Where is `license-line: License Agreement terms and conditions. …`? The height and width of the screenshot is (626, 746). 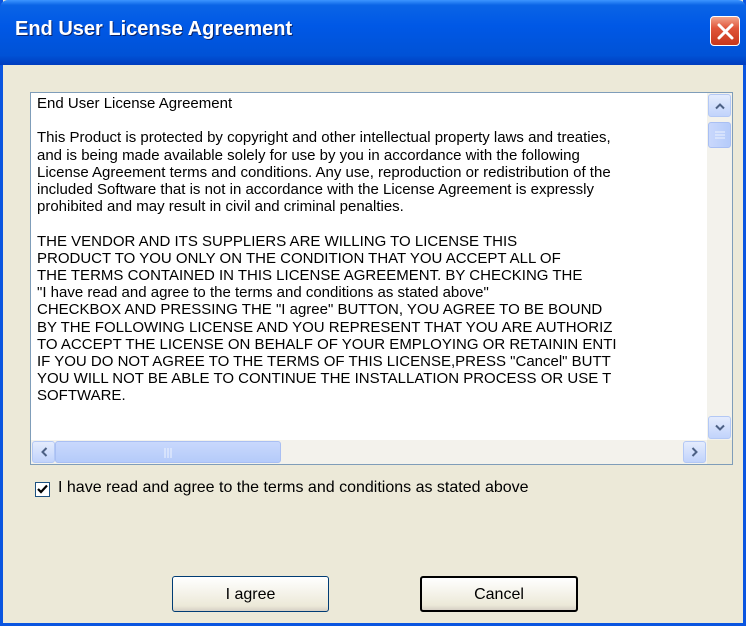
license-line: License Agreement terms and conditions. … is located at coordinates (324, 172).